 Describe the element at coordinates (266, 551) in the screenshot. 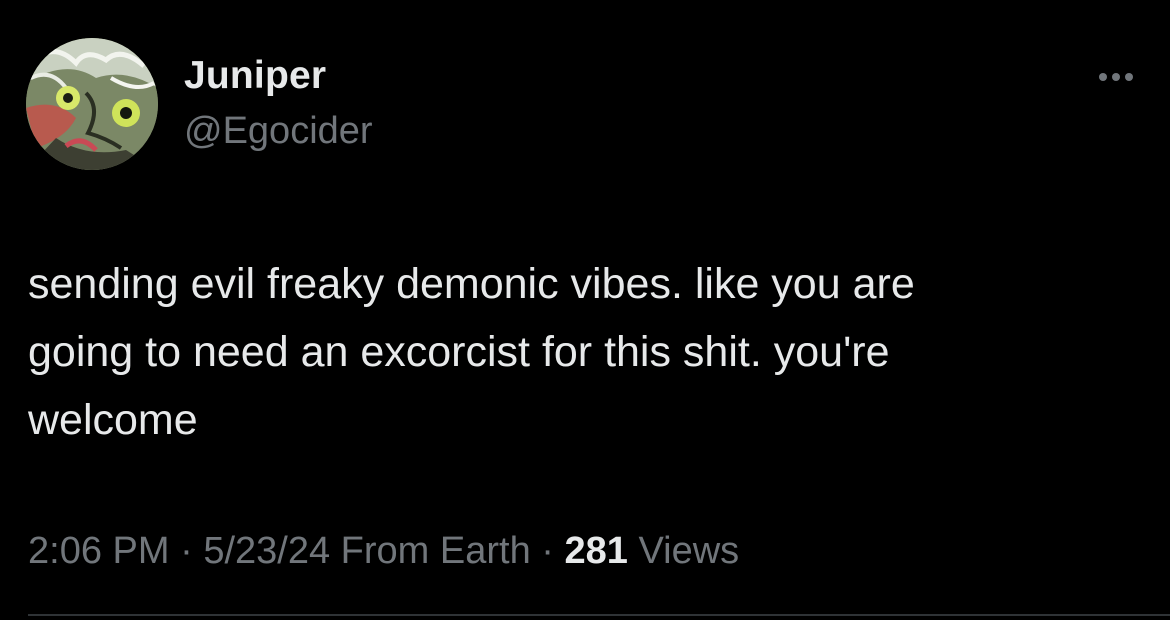

I see `tweet-date: 5/23/24` at that location.